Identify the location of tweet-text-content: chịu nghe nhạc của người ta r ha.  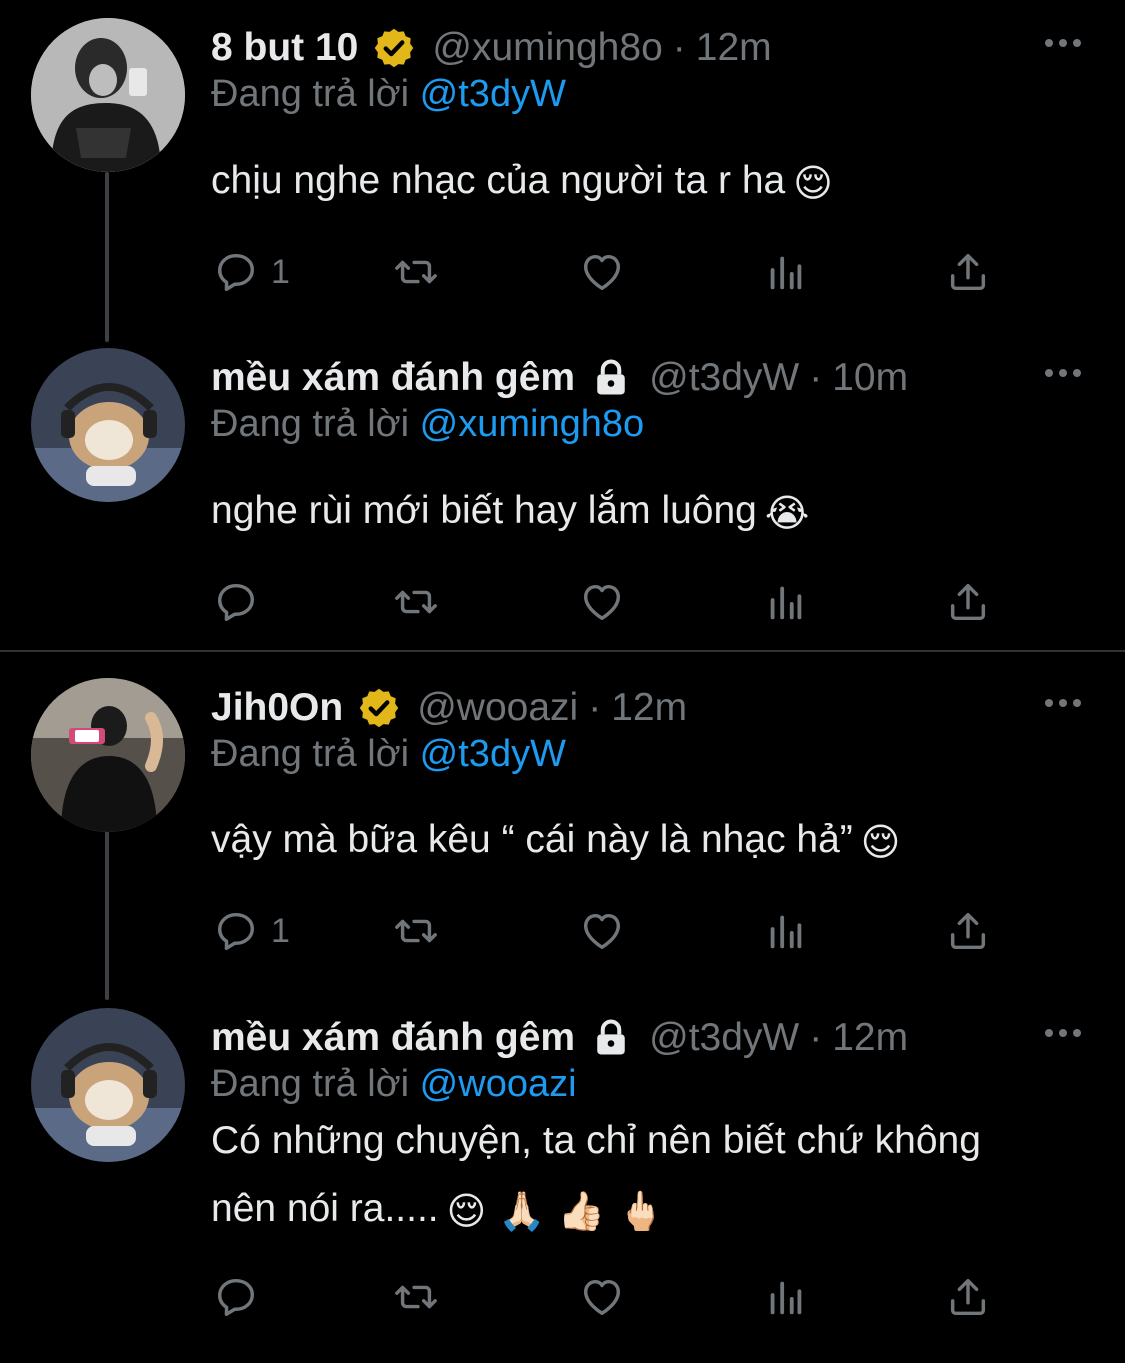
(498, 180).